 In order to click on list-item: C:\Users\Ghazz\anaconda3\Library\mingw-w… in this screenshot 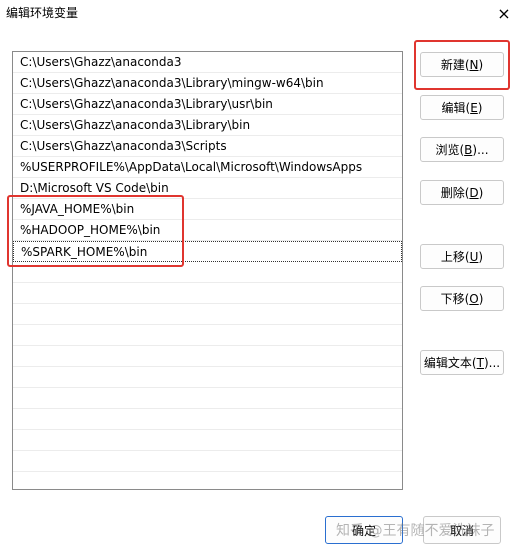, I will do `click(207, 83)`.